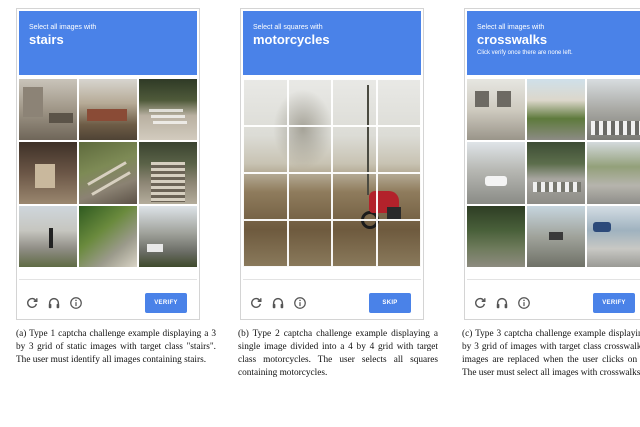 The height and width of the screenshot is (427, 640). I want to click on square-grid, so click(332, 173).